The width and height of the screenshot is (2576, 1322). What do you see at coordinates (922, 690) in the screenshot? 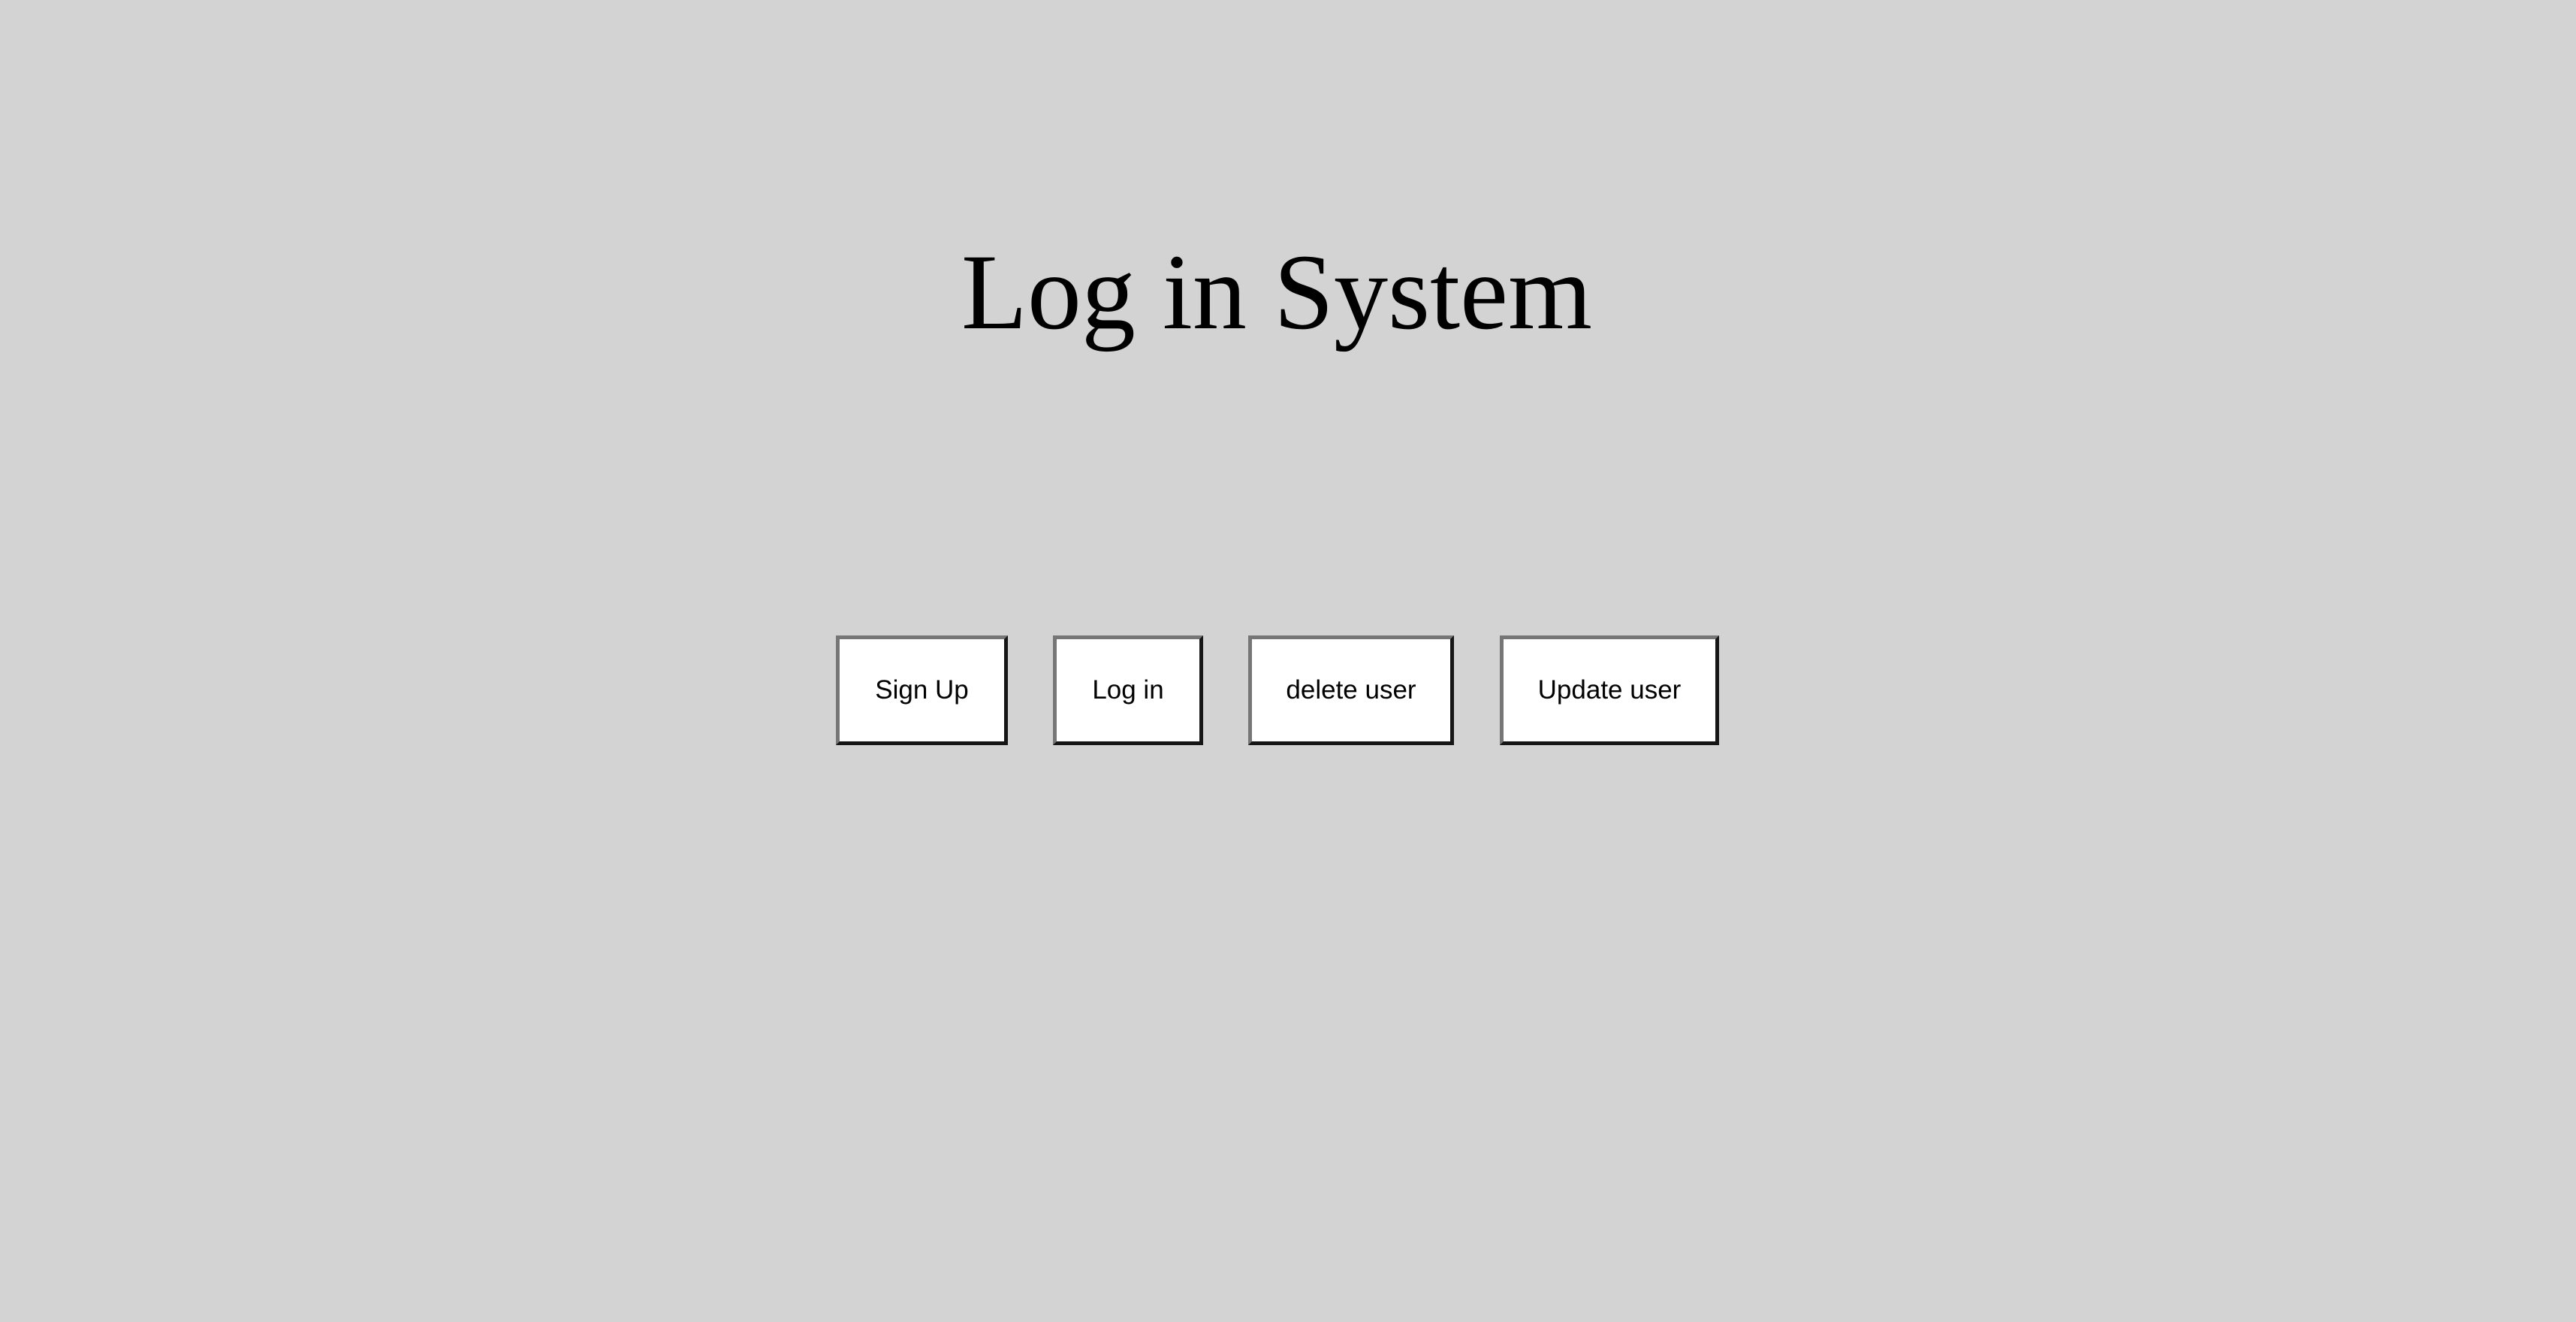
I see `sign-up-button: Sign Up` at bounding box center [922, 690].